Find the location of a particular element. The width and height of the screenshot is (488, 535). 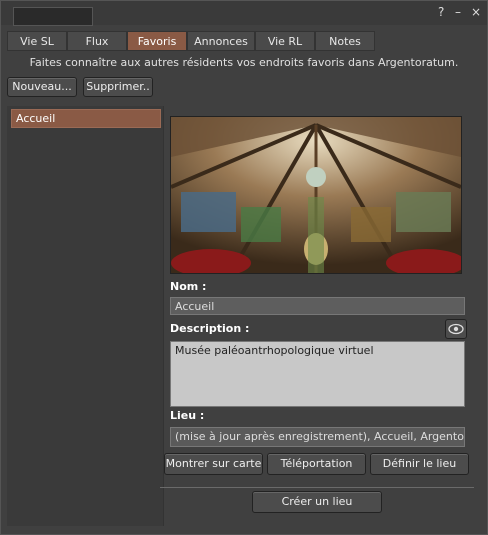

name-field: Accueil is located at coordinates (317, 306).